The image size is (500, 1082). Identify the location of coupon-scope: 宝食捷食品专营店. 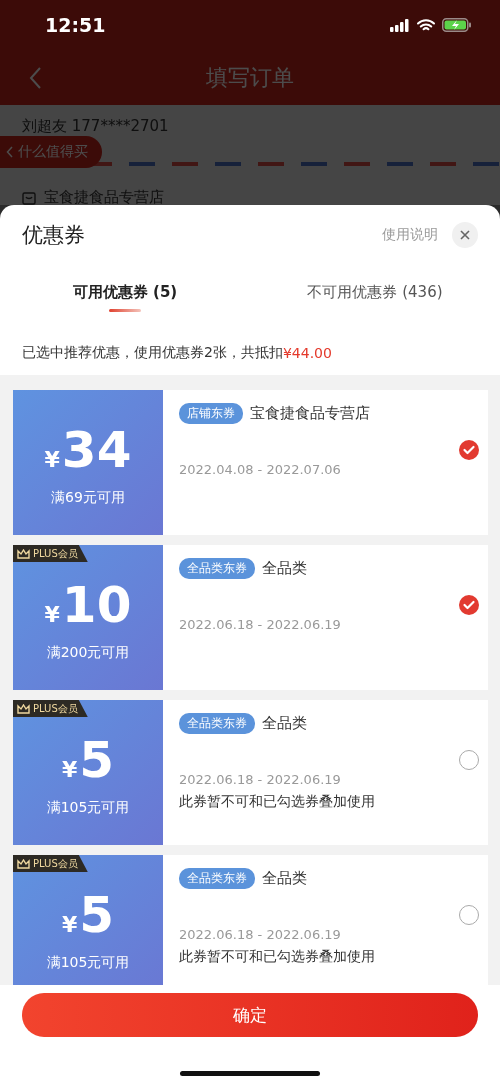
(310, 413).